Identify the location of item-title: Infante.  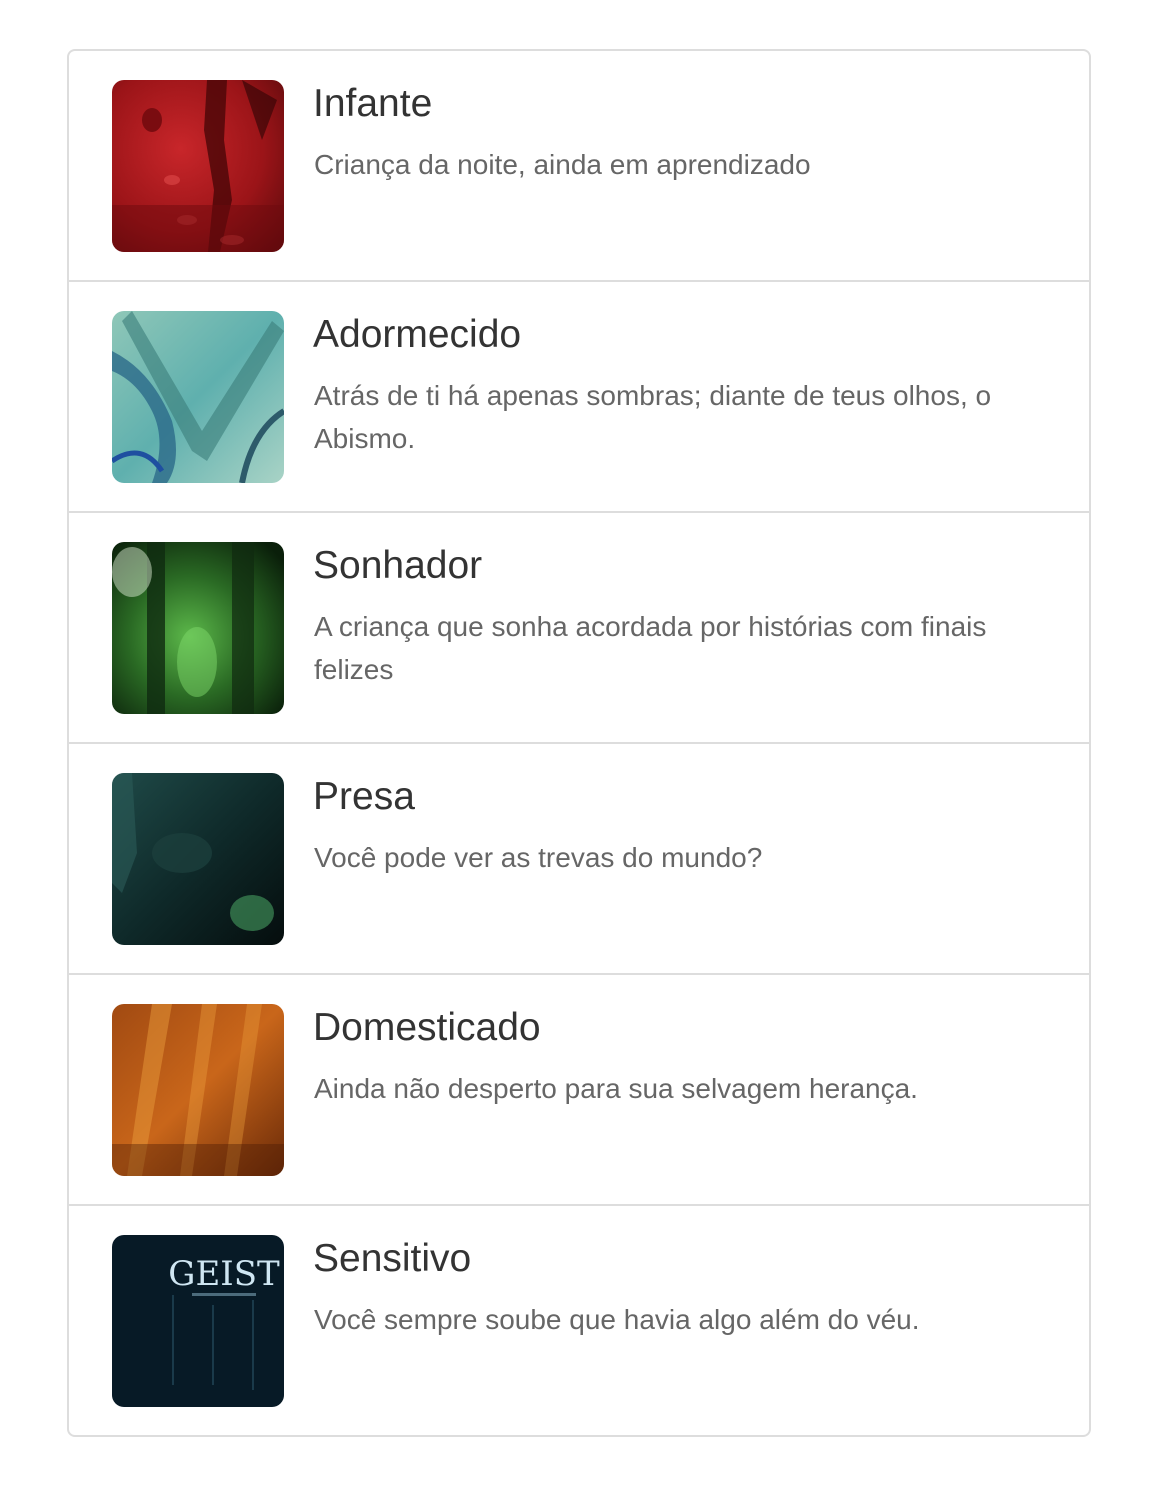
(373, 103).